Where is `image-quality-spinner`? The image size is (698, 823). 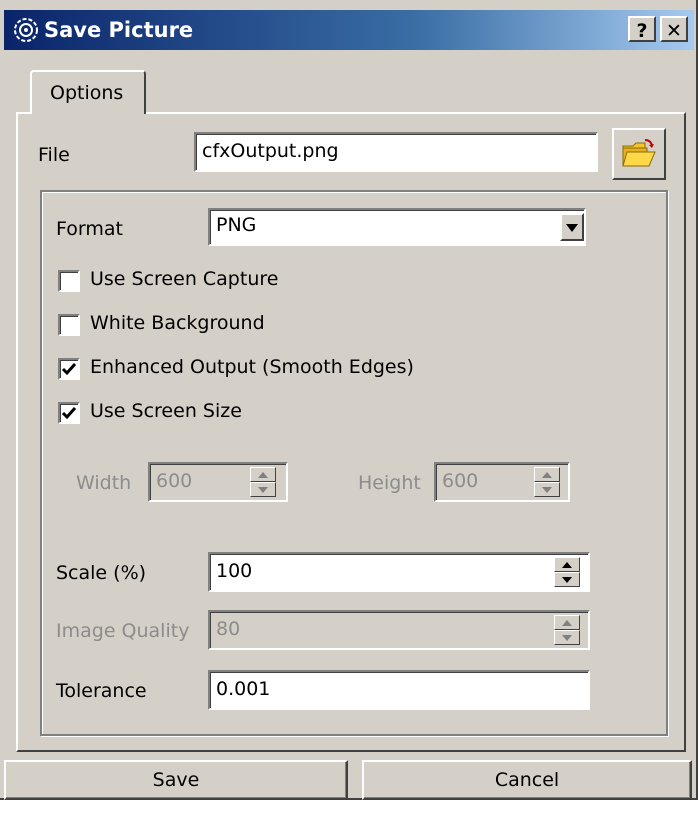 image-quality-spinner is located at coordinates (567, 630).